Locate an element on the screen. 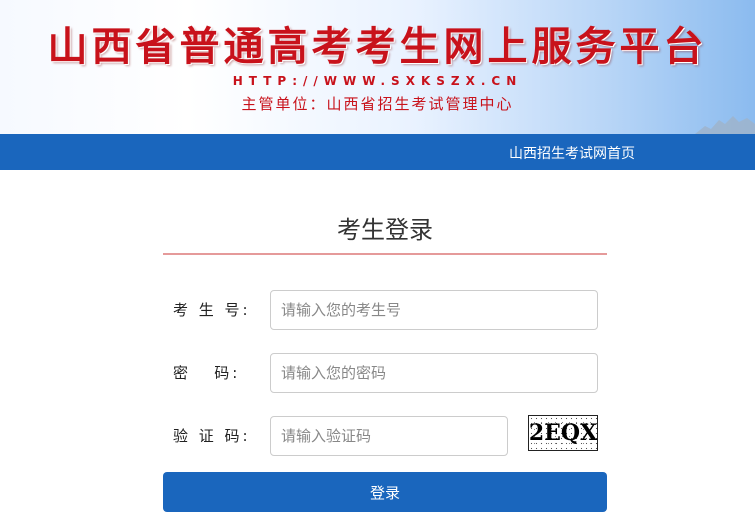 This screenshot has height=524, width=755. captcha-input is located at coordinates (389, 436).